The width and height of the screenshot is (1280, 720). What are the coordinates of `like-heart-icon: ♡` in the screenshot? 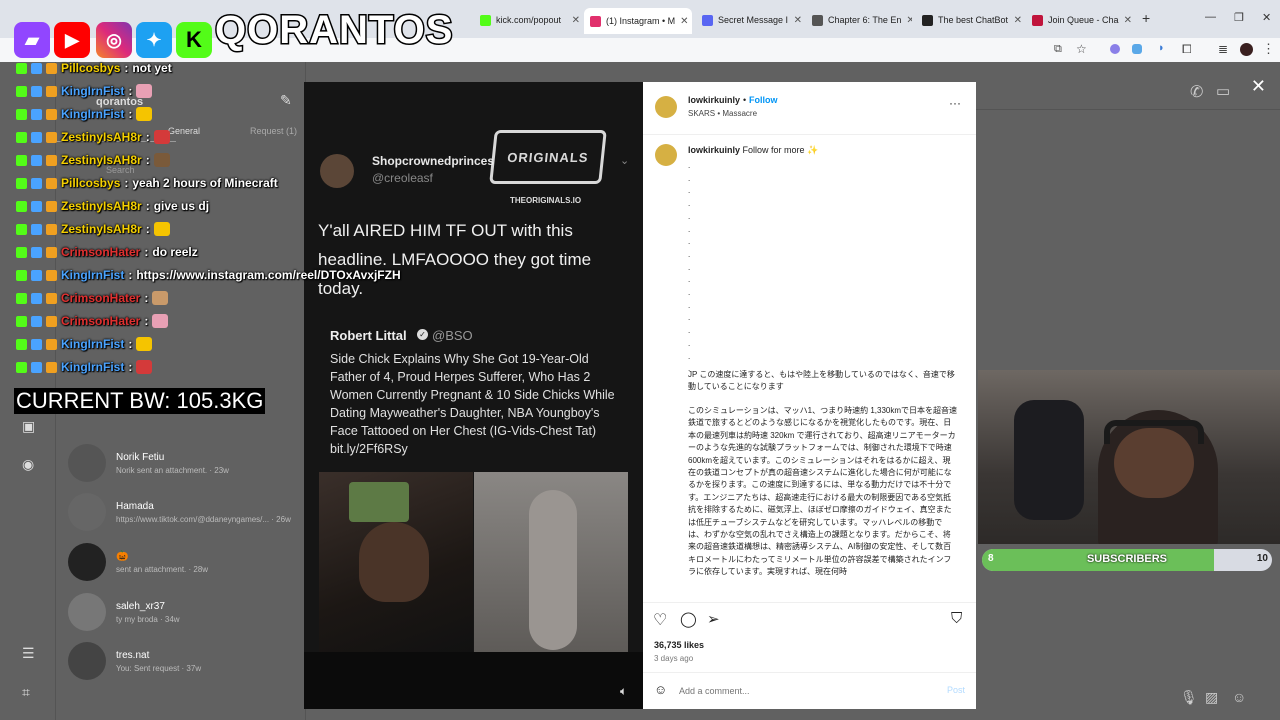 It's located at (660, 620).